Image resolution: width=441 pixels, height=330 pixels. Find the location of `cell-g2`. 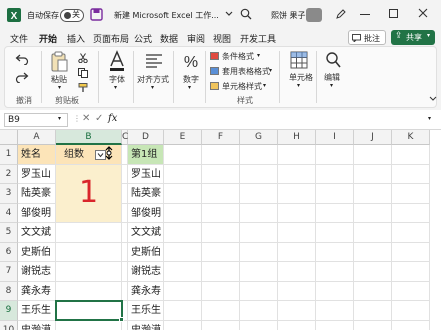

cell-g2 is located at coordinates (259, 174).